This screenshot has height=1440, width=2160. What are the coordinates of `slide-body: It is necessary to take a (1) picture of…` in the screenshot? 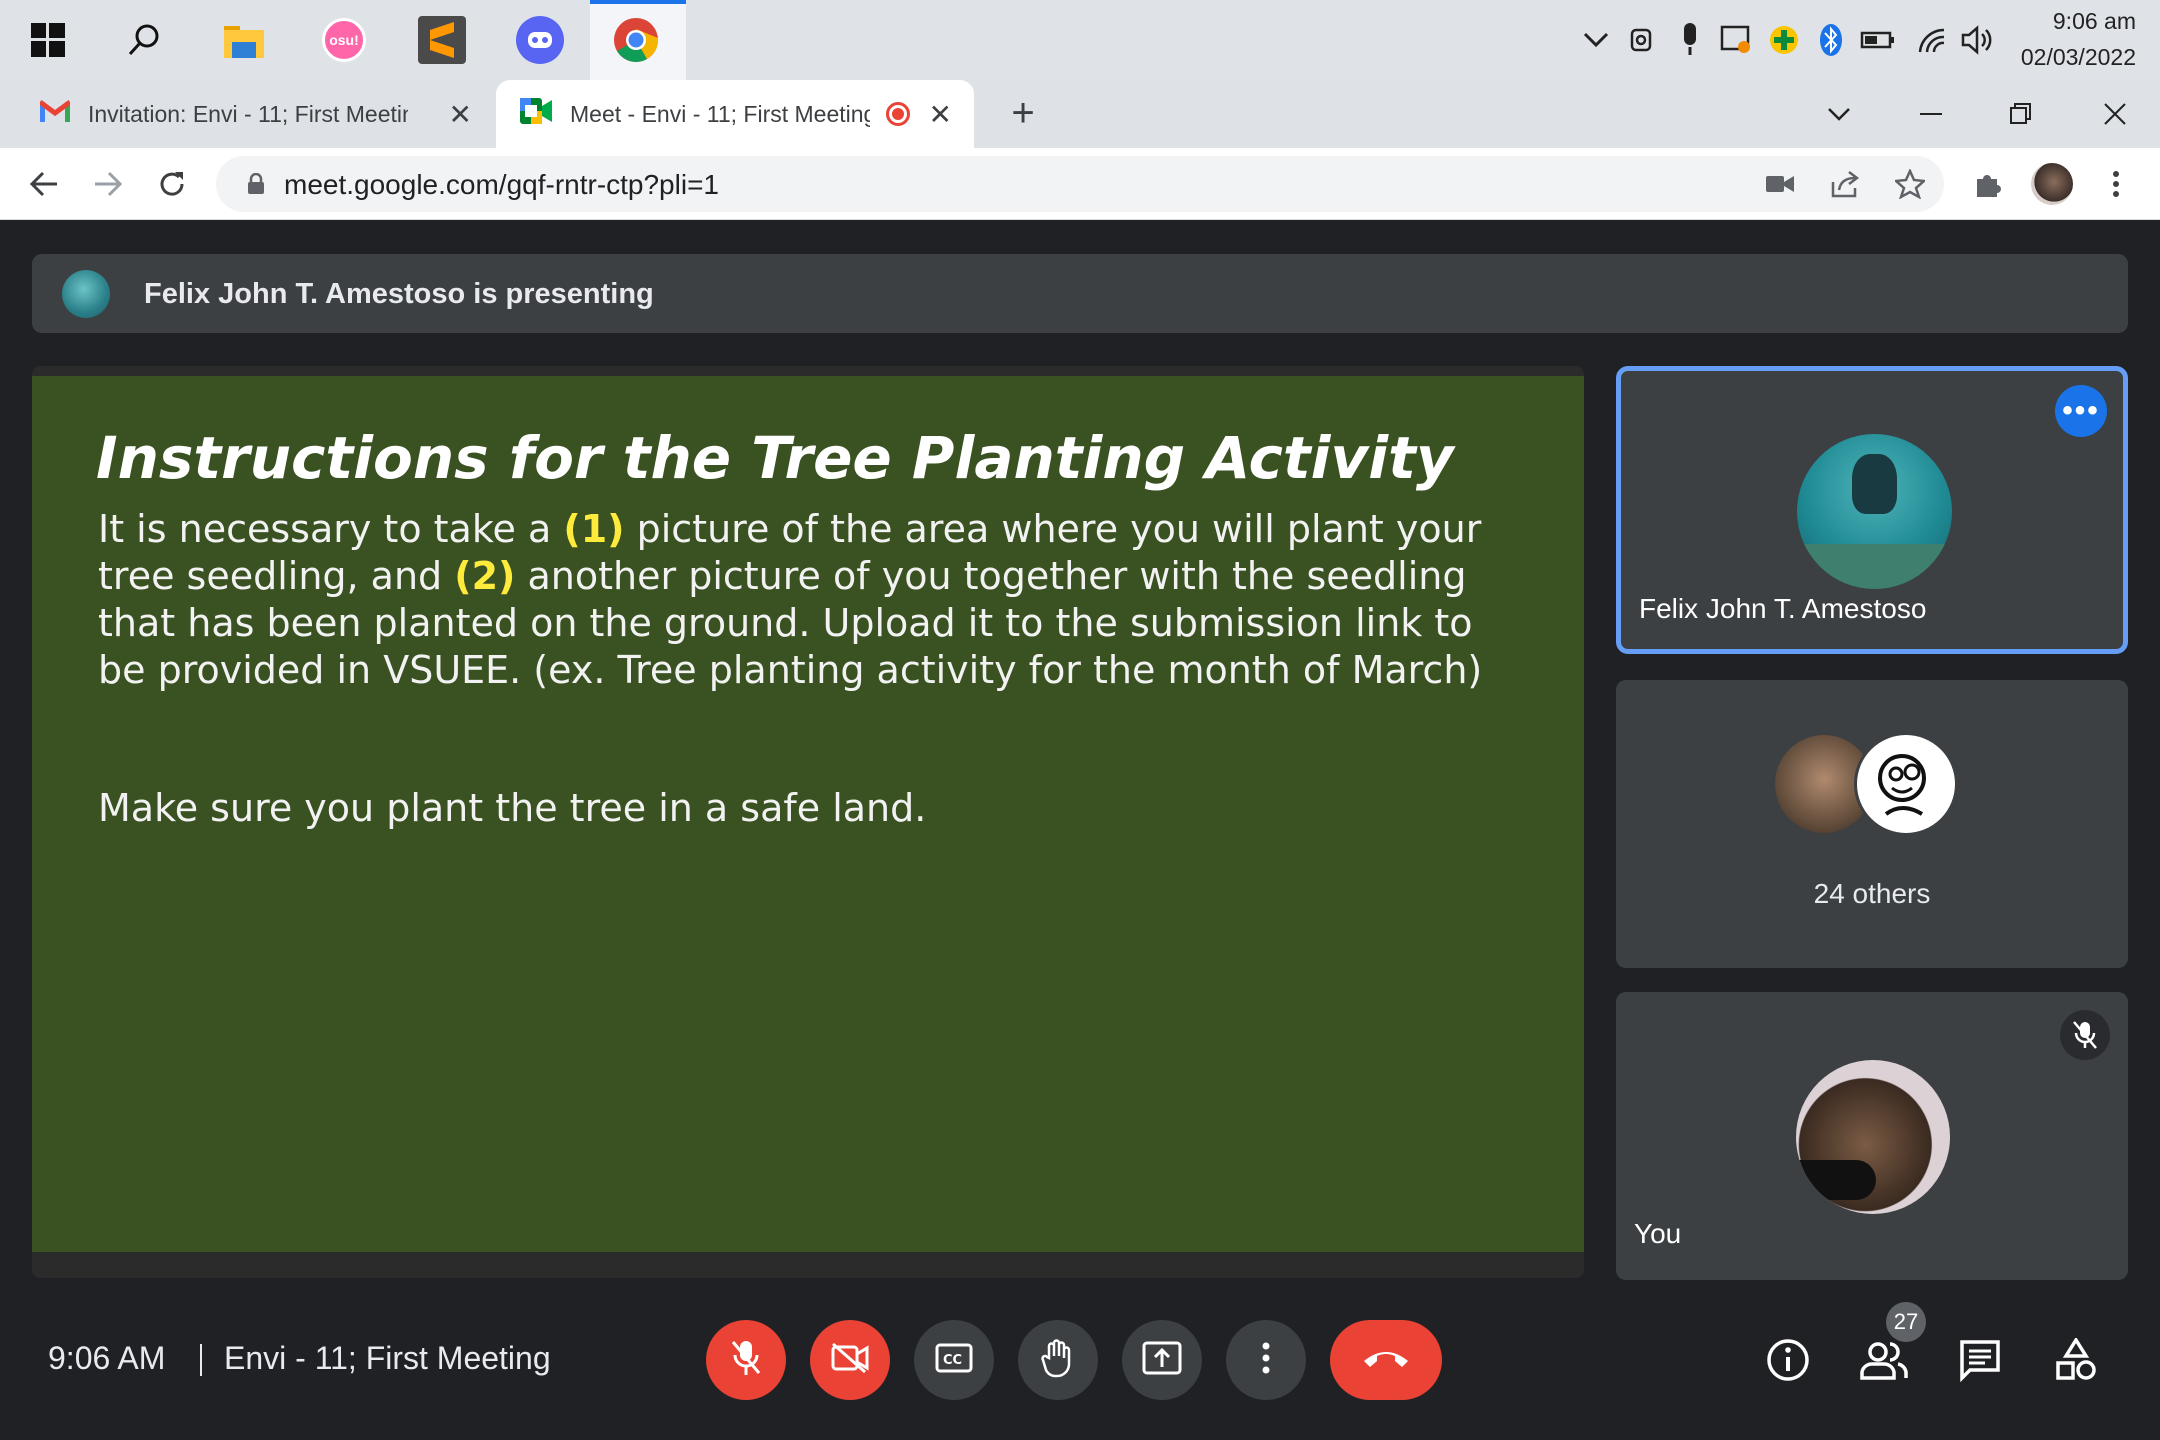 It's located at (808, 600).